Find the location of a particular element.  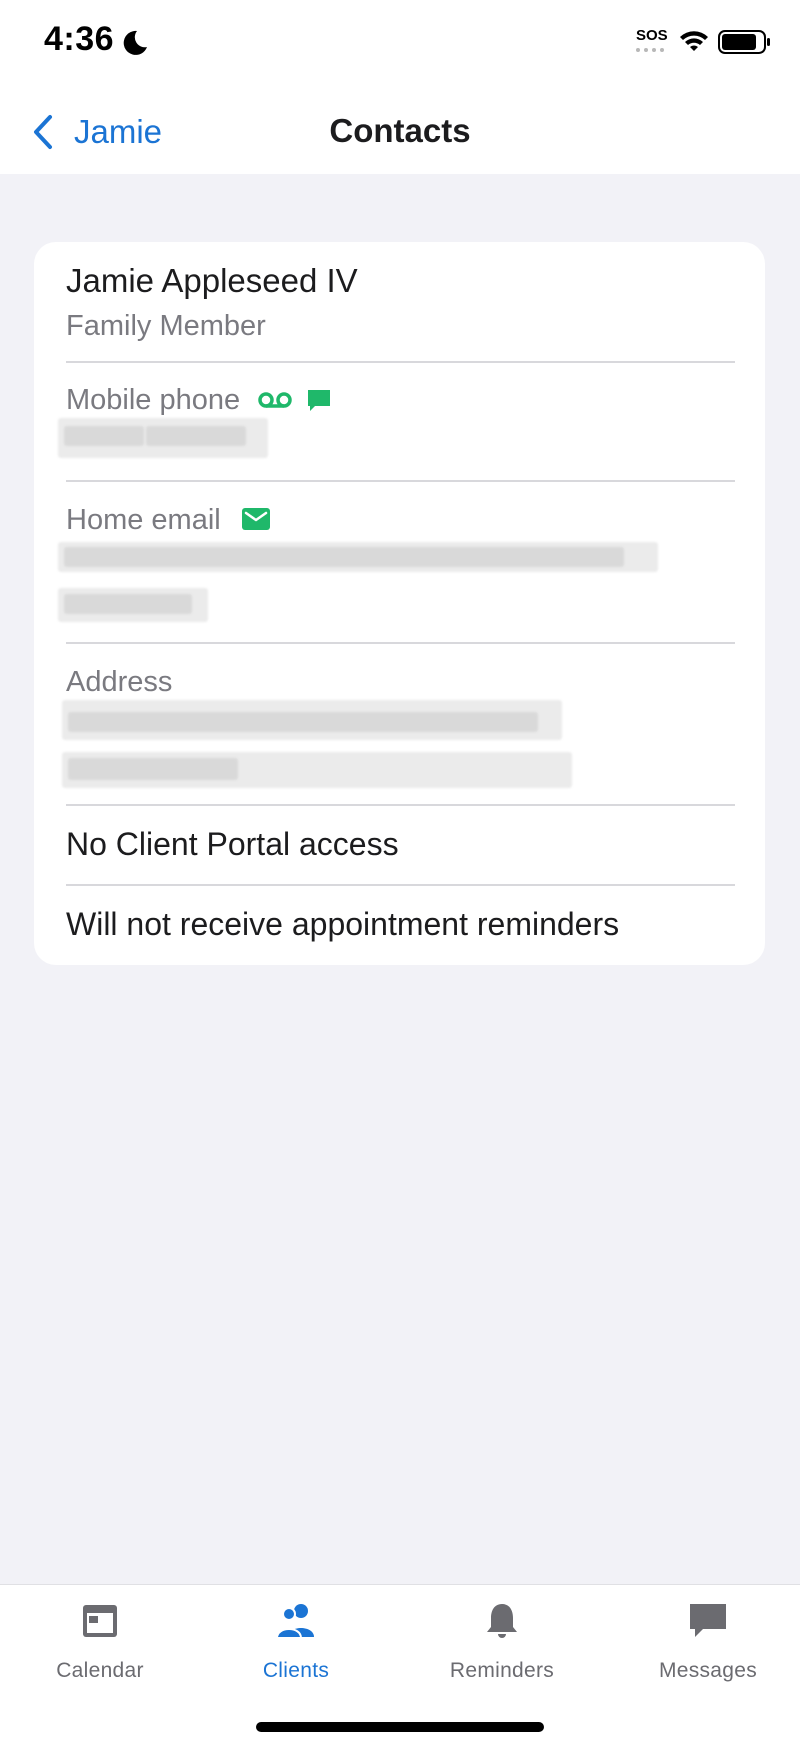

voicemail-icon is located at coordinates (275, 401).